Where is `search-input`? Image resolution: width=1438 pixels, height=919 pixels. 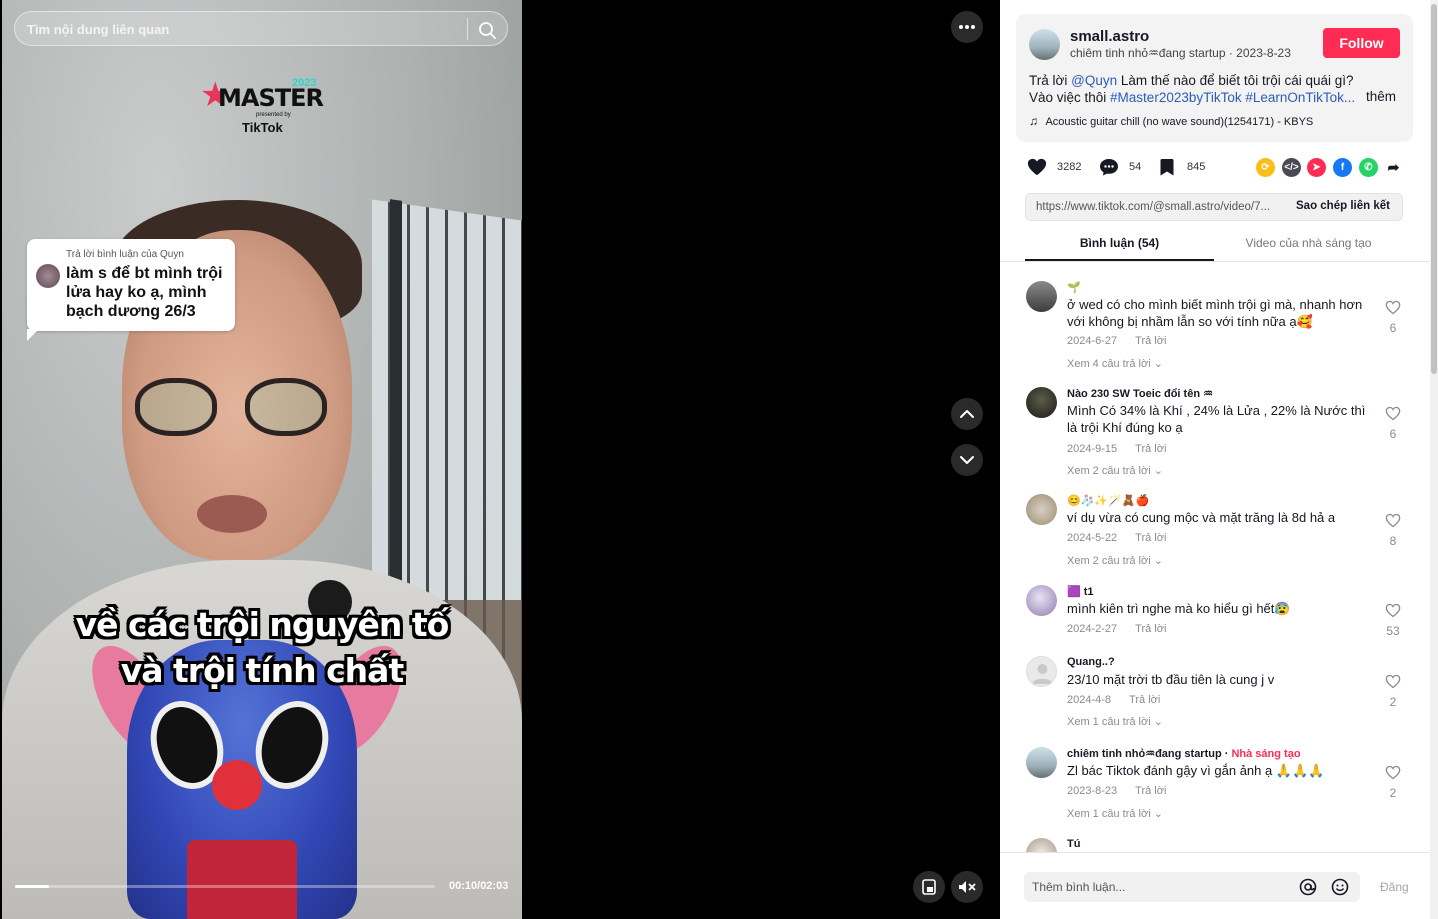
search-input is located at coordinates (247, 29).